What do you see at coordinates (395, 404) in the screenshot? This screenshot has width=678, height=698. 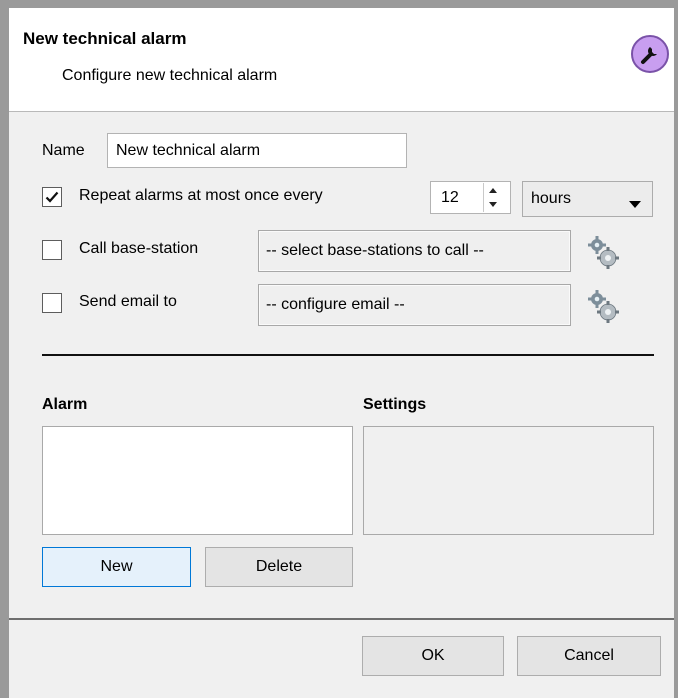 I see `settings-section-title: Settings` at bounding box center [395, 404].